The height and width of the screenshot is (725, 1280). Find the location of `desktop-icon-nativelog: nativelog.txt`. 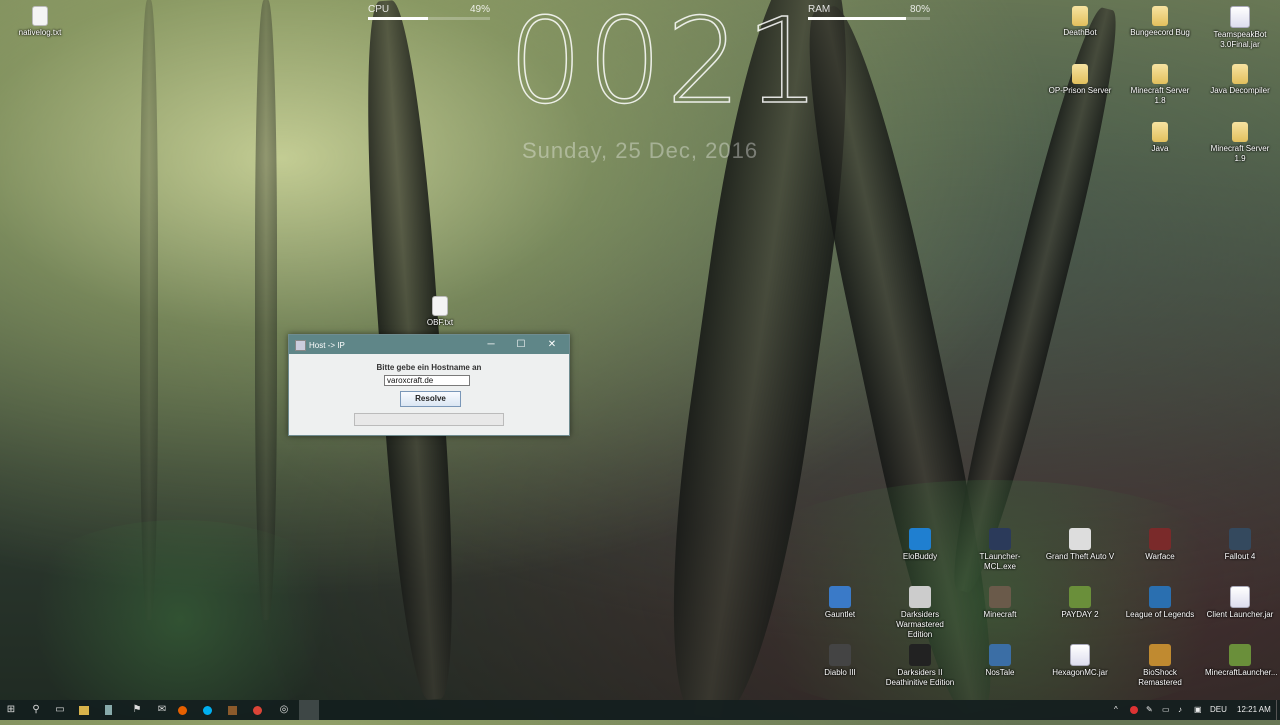

desktop-icon-nativelog: nativelog.txt is located at coordinates (40, 22).